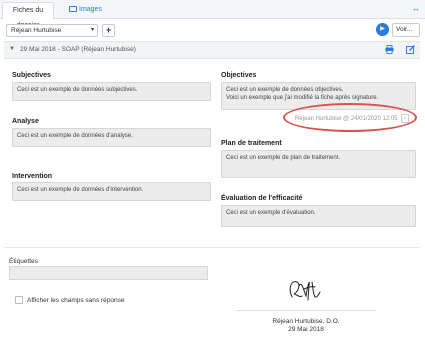 The image size is (425, 351). Describe the element at coordinates (306, 321) in the screenshot. I see `signature-name: Réjean Hurtubise, D.O.` at that location.